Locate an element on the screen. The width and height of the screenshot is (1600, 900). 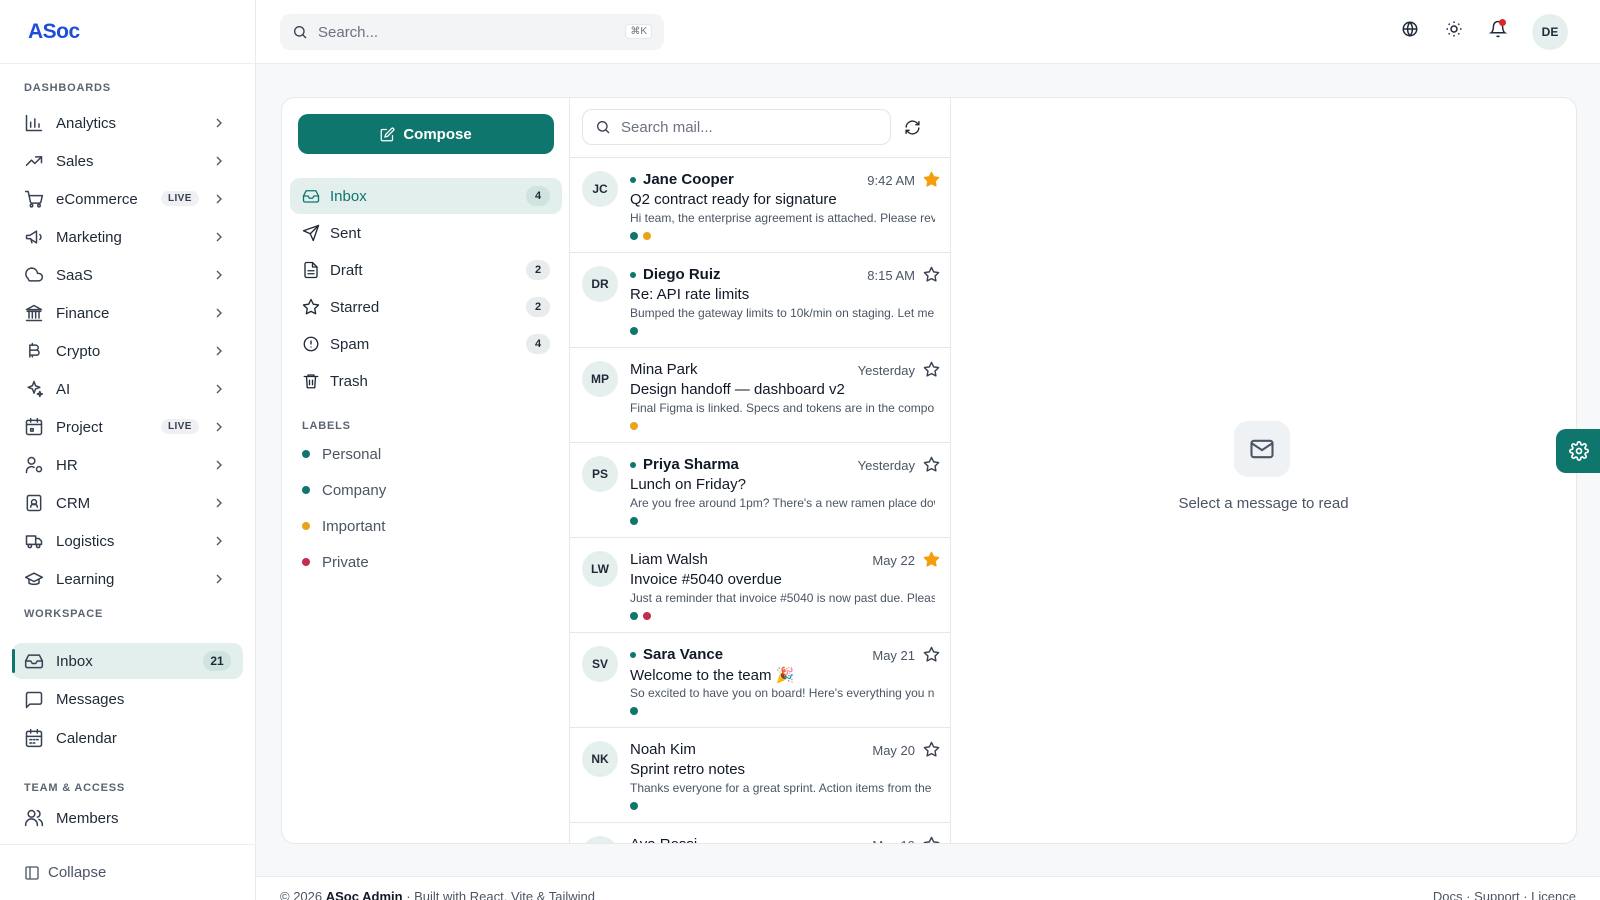
folder-label: Draft is located at coordinates (346, 270).